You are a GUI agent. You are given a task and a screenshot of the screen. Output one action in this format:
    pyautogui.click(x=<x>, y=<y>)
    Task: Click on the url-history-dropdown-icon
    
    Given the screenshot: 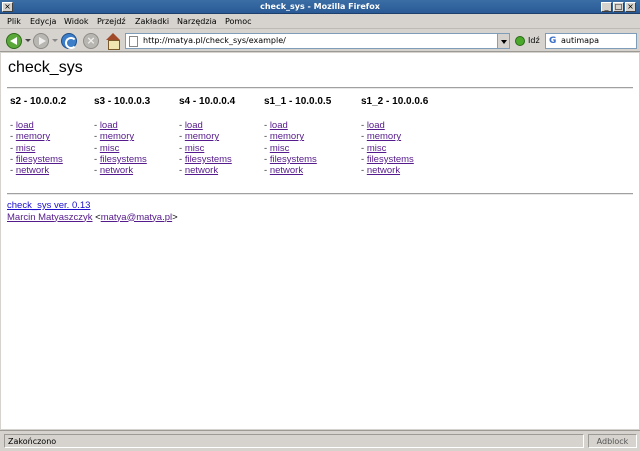 What is the action you would take?
    pyautogui.click(x=503, y=41)
    